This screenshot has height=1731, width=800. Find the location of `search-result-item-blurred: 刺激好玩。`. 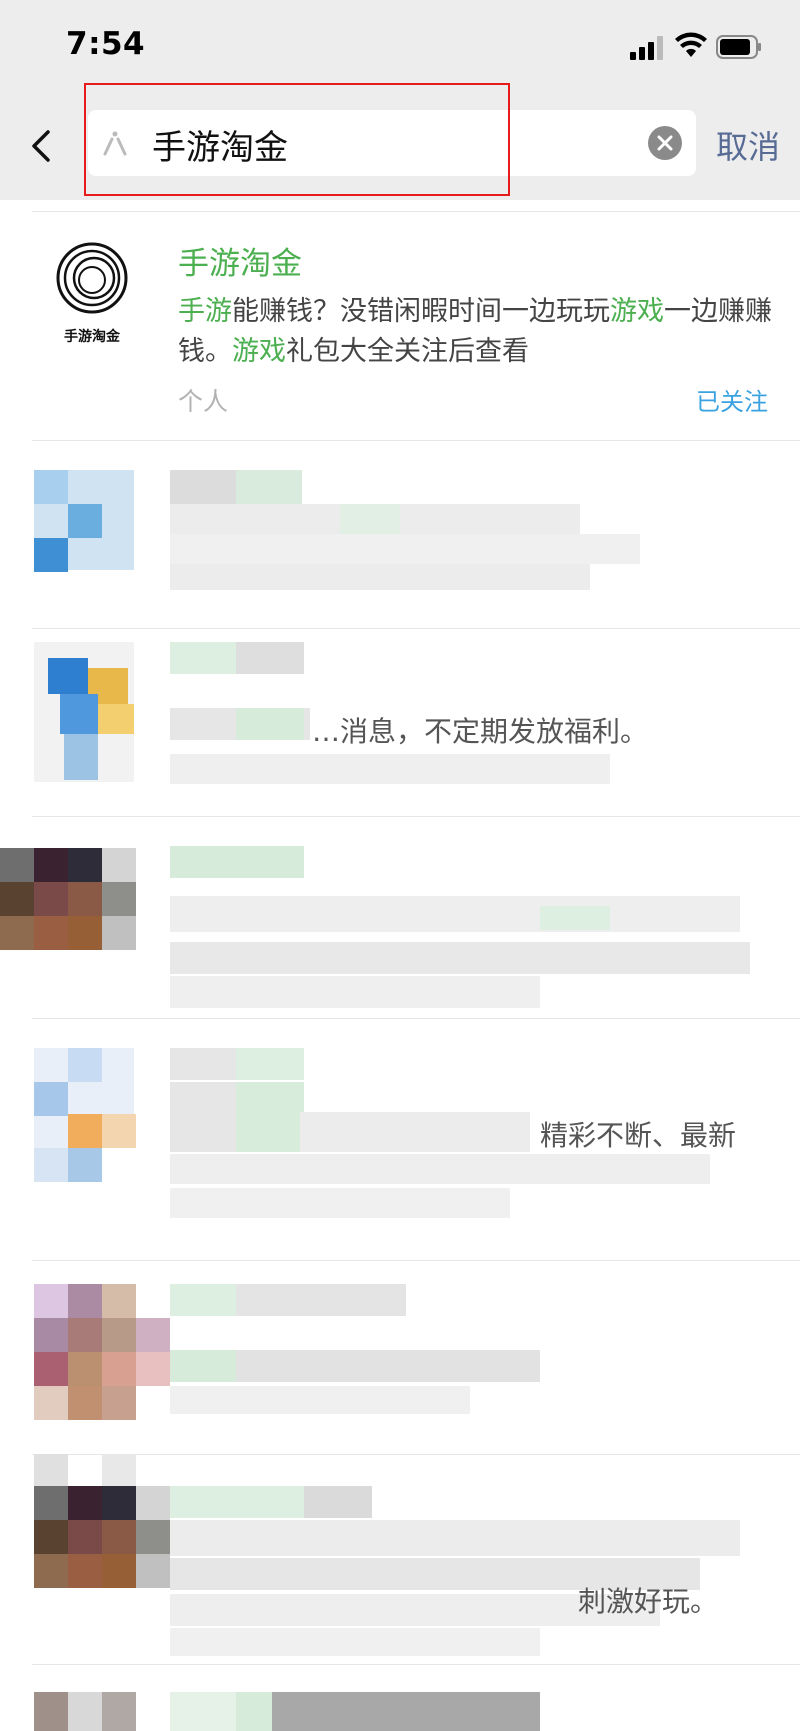

search-result-item-blurred: 刺激好玩。 is located at coordinates (400, 1559).